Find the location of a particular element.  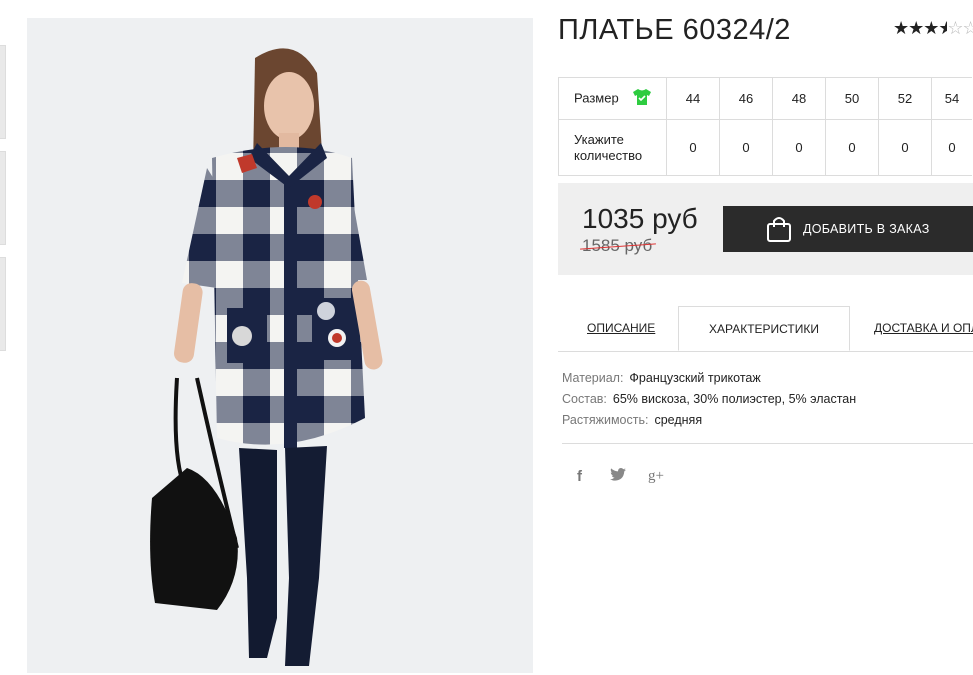

size-cell: 48 is located at coordinates (799, 98).